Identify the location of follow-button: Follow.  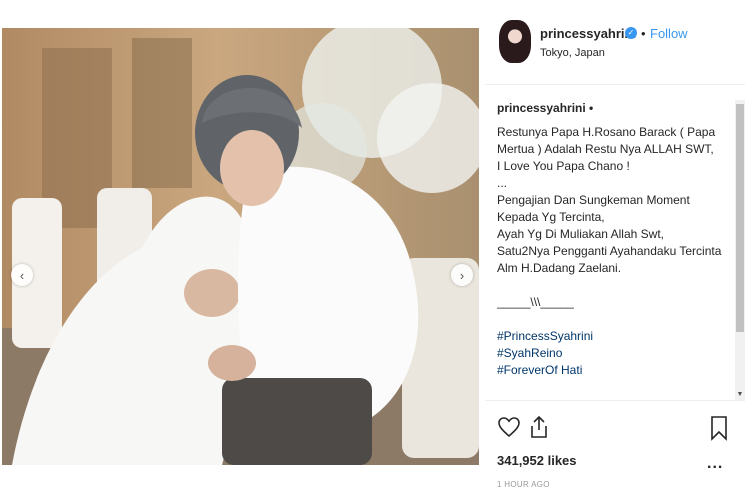
(669, 33).